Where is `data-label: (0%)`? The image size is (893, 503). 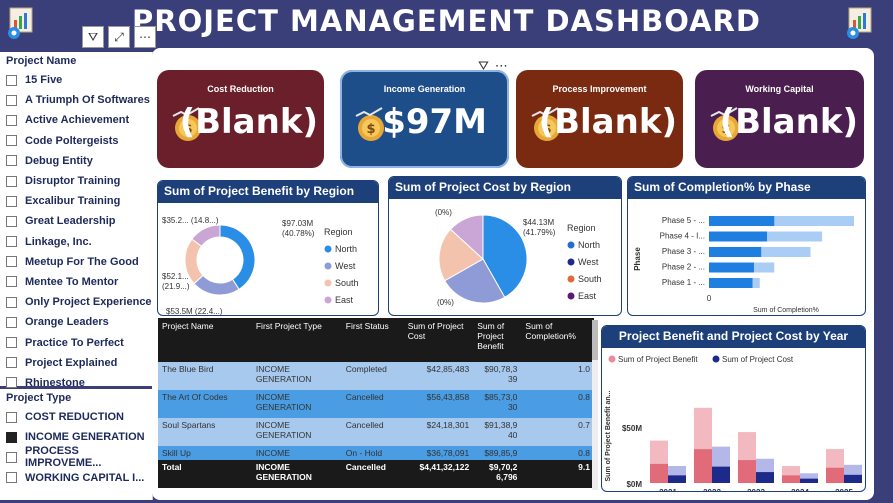 data-label: (0%) is located at coordinates (445, 302).